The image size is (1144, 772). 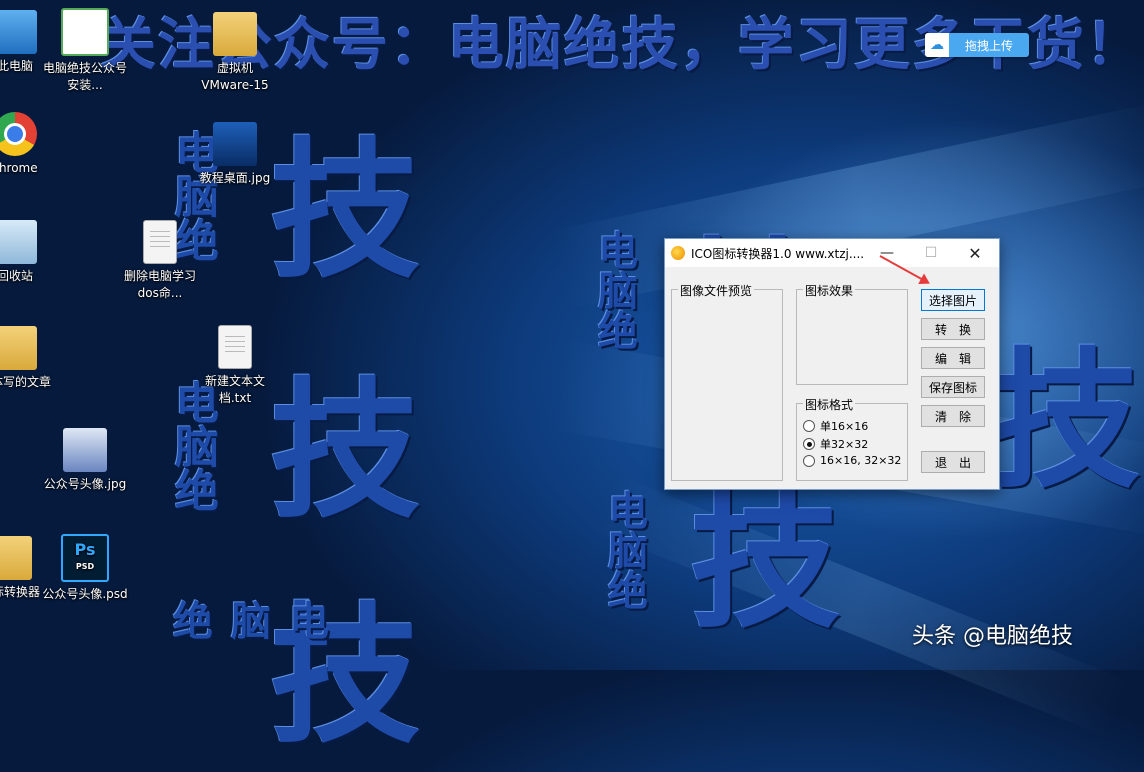 I want to click on format-group-label: 图标格式, so click(x=829, y=404).